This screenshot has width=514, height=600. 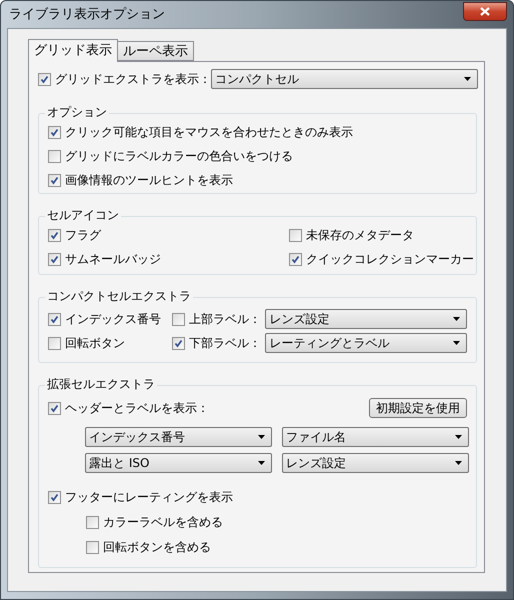 I want to click on tab: ルーペ表示, so click(x=156, y=51).